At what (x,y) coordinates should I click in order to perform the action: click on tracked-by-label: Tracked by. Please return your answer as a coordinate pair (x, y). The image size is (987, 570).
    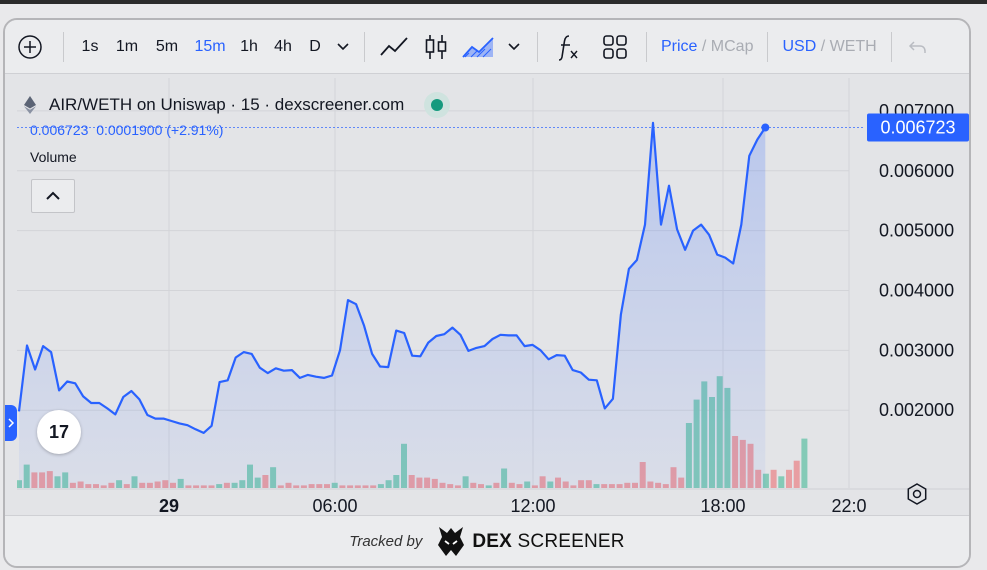
    Looking at the image, I should click on (386, 541).